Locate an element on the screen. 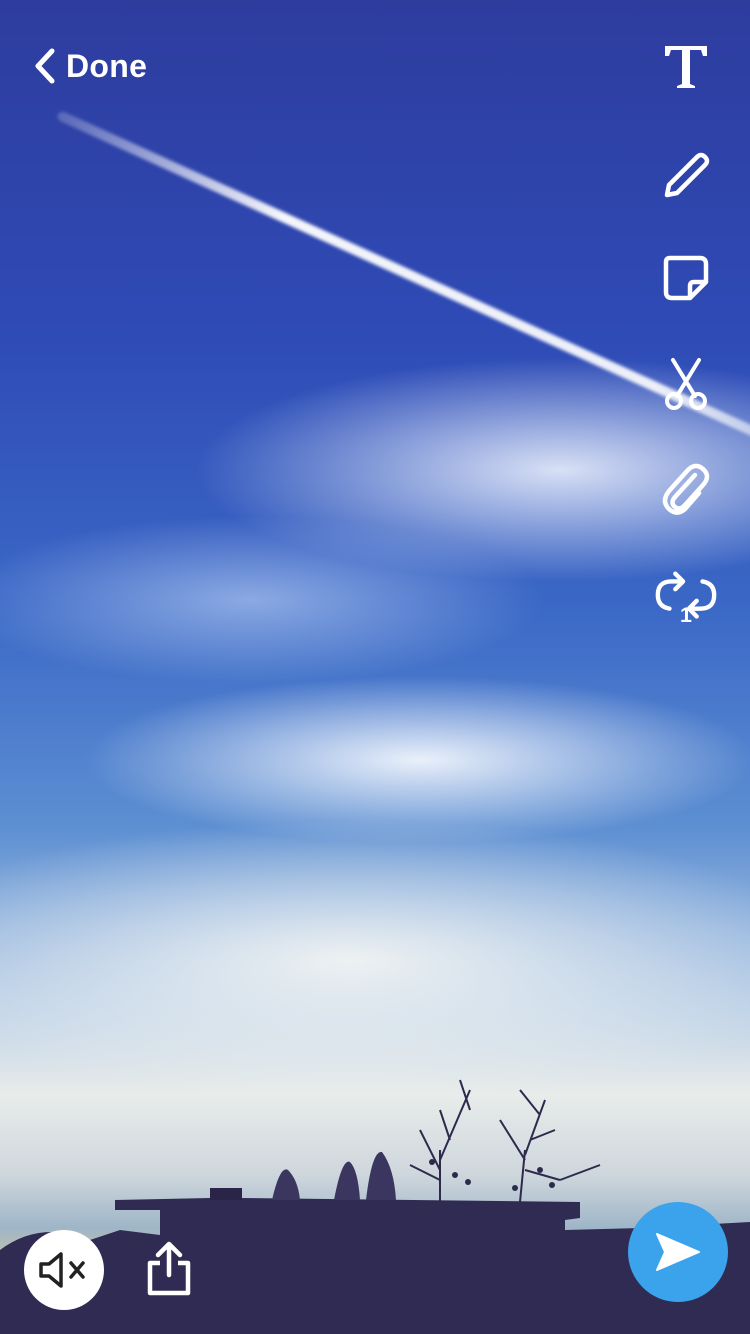 This screenshot has height=1334, width=750. mute-button is located at coordinates (64, 1270).